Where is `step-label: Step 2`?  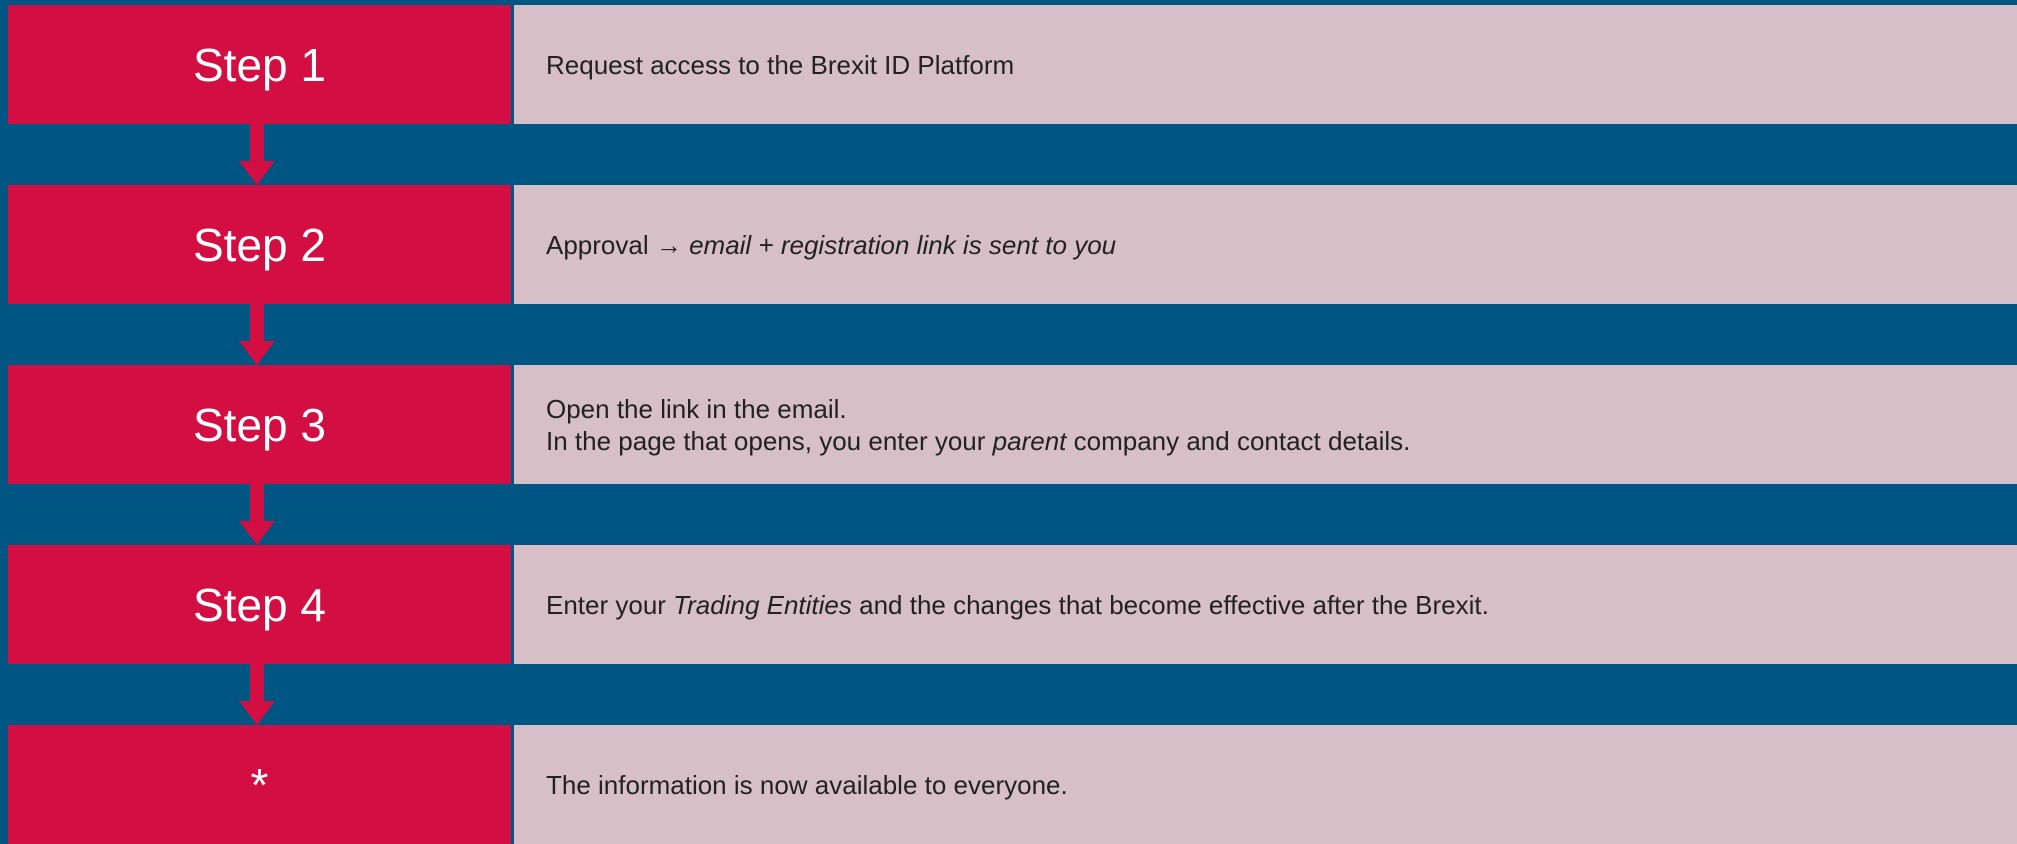 step-label: Step 2 is located at coordinates (259, 244).